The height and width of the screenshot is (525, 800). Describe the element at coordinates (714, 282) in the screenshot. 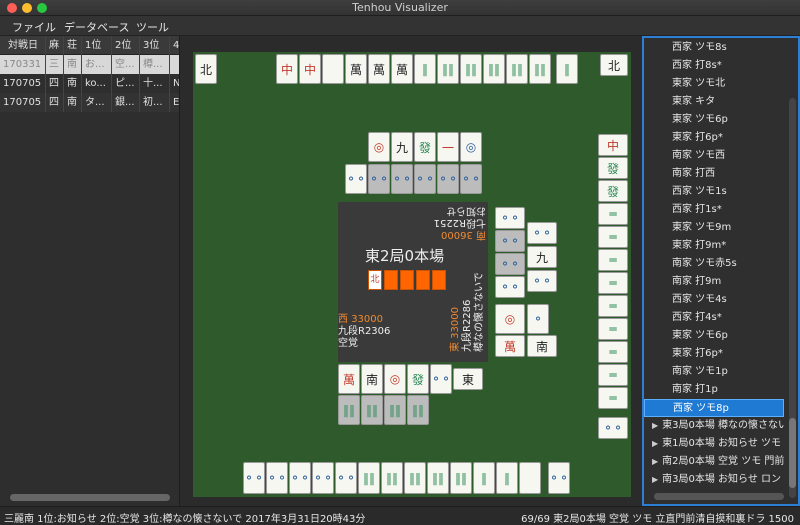

I see `log-entry: 南家 打9m` at that location.